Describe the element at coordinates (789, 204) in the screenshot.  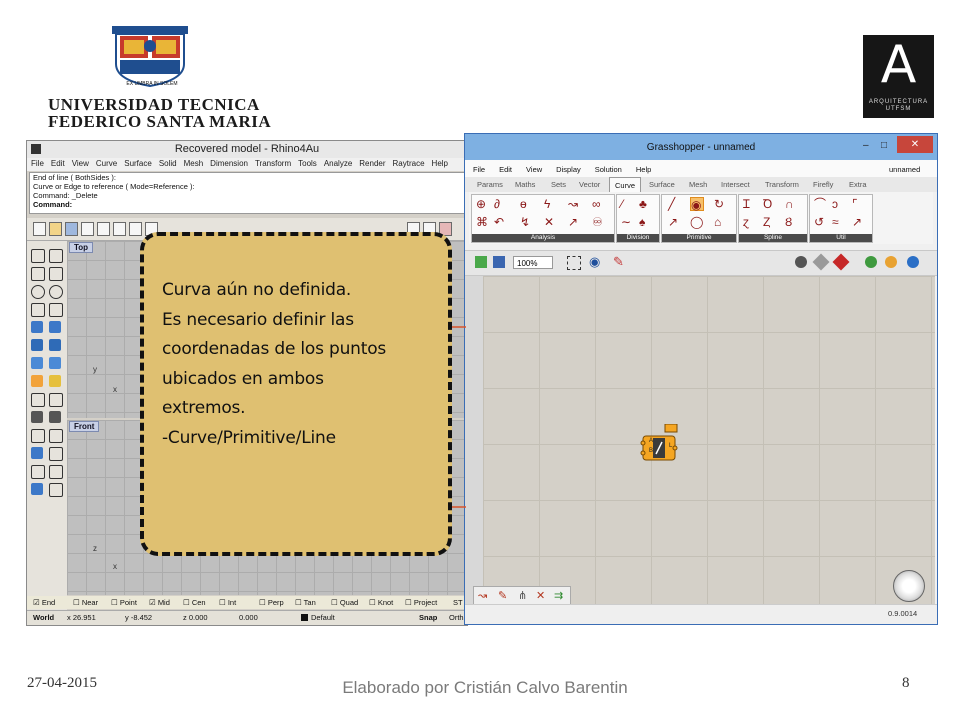
I see `polyline-component-icon: ∩` at that location.